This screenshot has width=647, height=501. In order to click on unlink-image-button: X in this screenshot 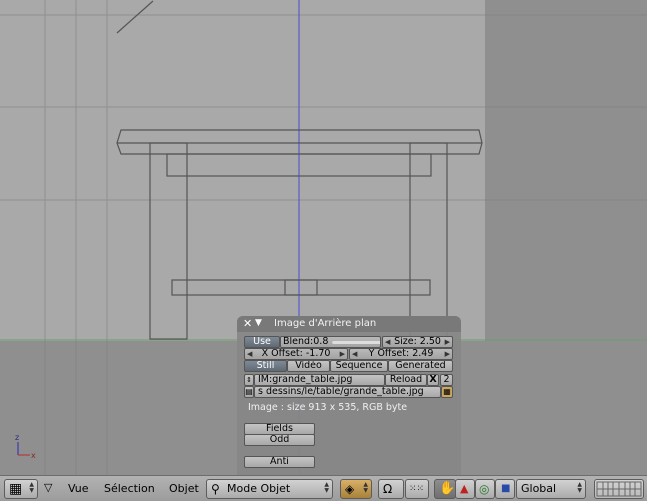, I will do `click(433, 380)`.